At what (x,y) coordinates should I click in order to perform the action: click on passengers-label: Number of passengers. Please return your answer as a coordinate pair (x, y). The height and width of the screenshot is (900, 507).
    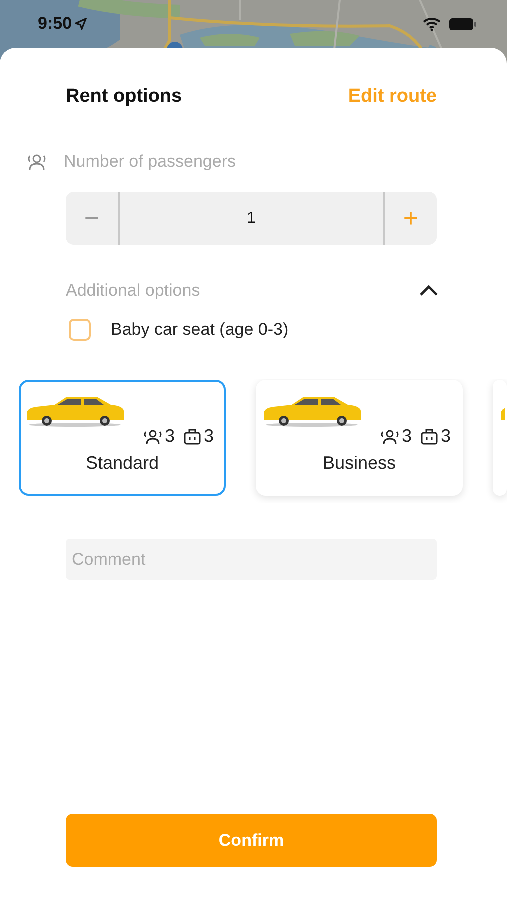
    Looking at the image, I should click on (150, 162).